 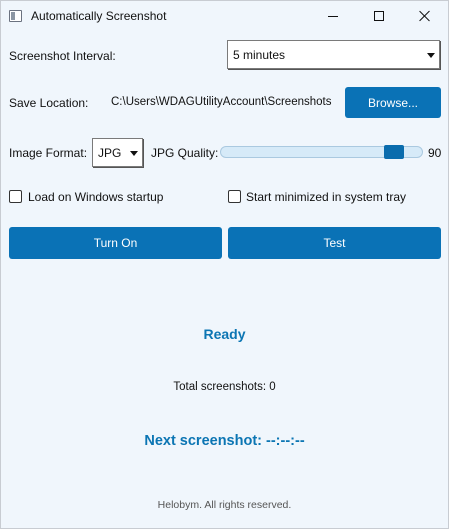 What do you see at coordinates (435, 153) in the screenshot?
I see `jpg-quality-value: 90` at bounding box center [435, 153].